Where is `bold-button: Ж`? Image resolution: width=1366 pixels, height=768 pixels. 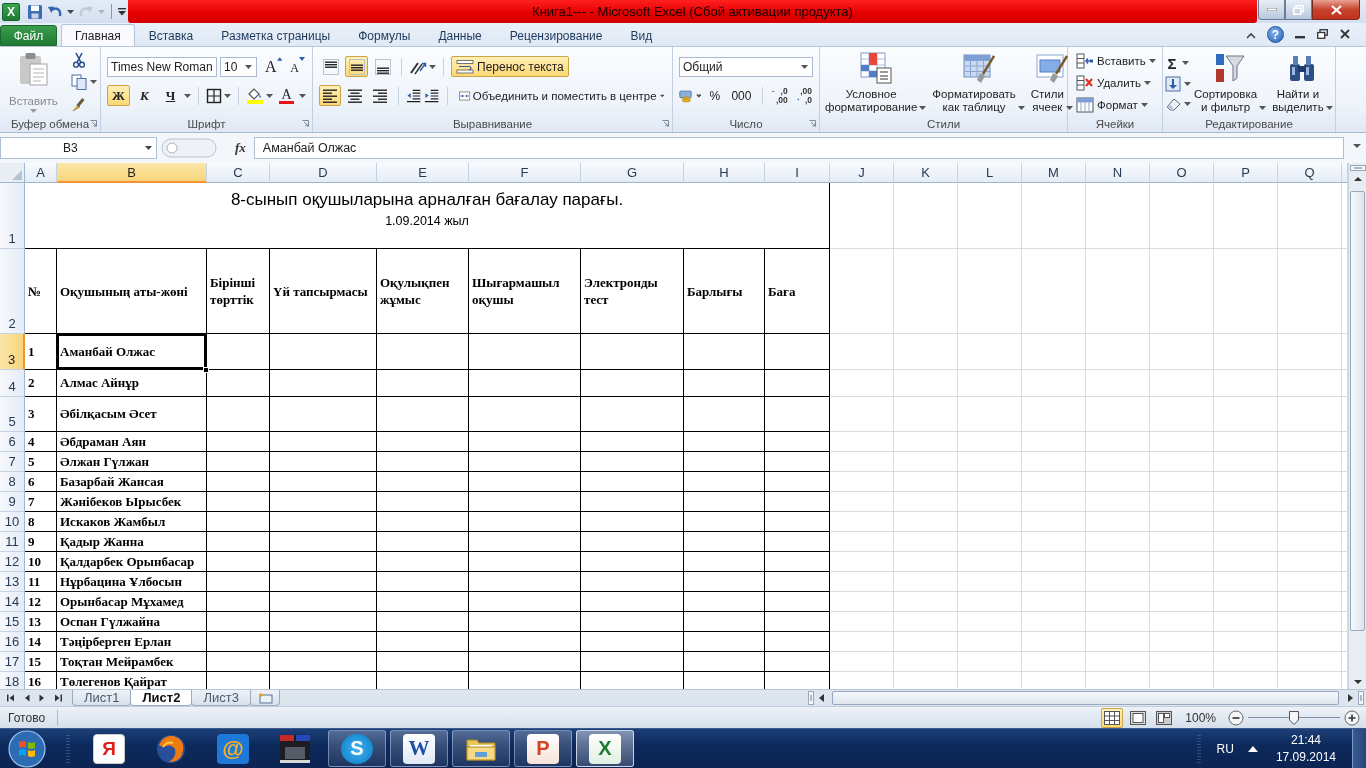
bold-button: Ж is located at coordinates (118, 95).